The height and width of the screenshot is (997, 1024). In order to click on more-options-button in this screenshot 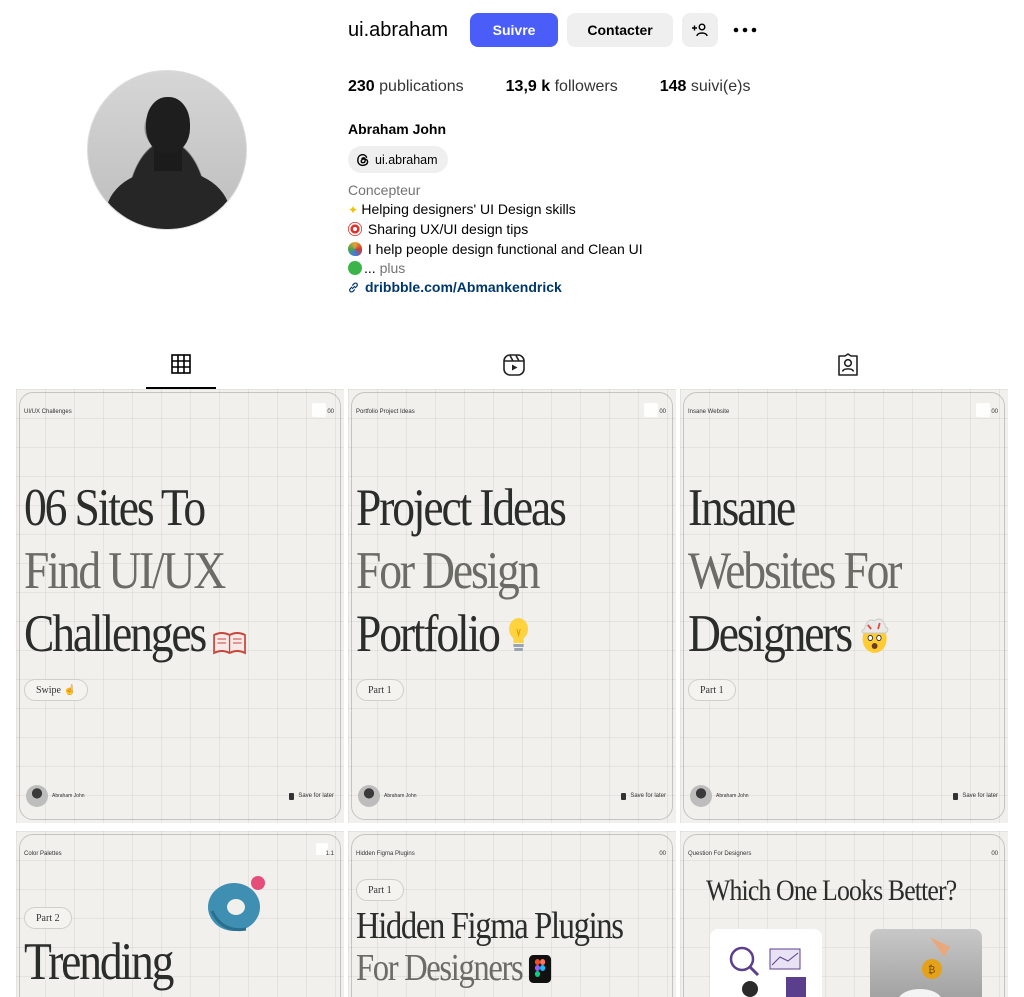, I will do `click(745, 30)`.